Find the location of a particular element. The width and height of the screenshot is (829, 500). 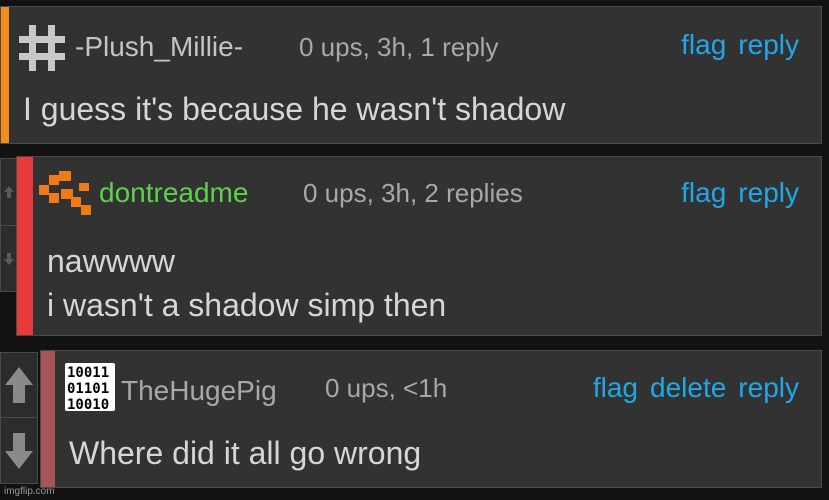

comment-username: TheHugePig is located at coordinates (199, 391).